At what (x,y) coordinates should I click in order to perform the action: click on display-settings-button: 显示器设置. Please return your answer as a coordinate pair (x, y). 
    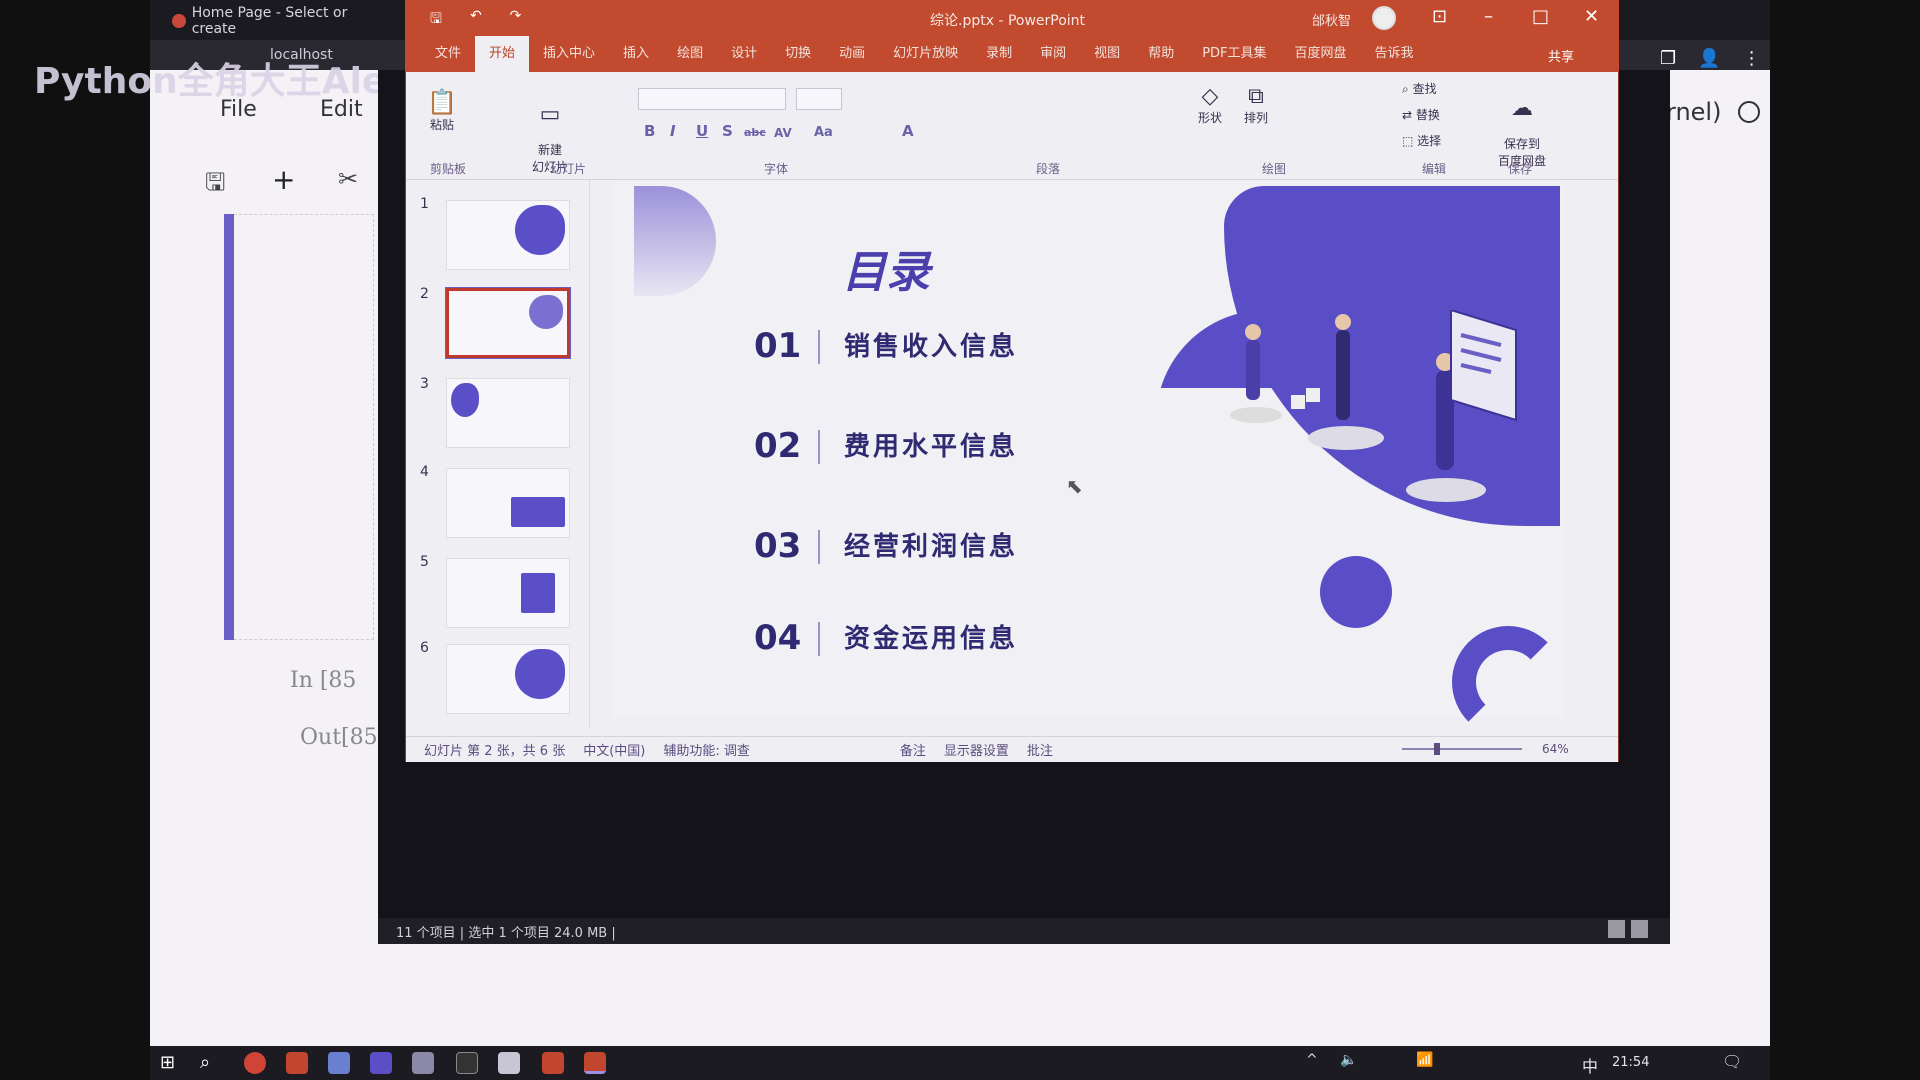
    Looking at the image, I should click on (976, 749).